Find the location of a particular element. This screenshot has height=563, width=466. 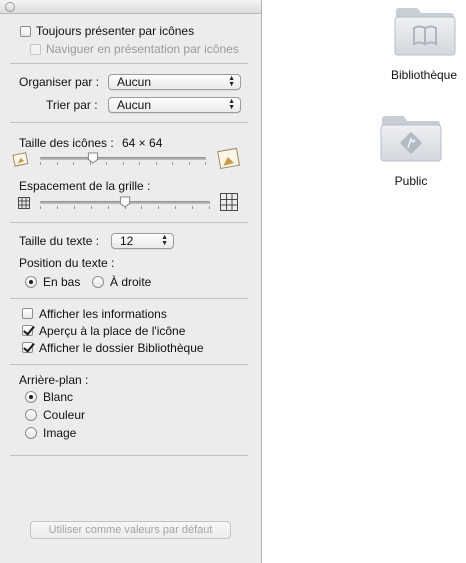

grid-spacing-slider is located at coordinates (125, 202).